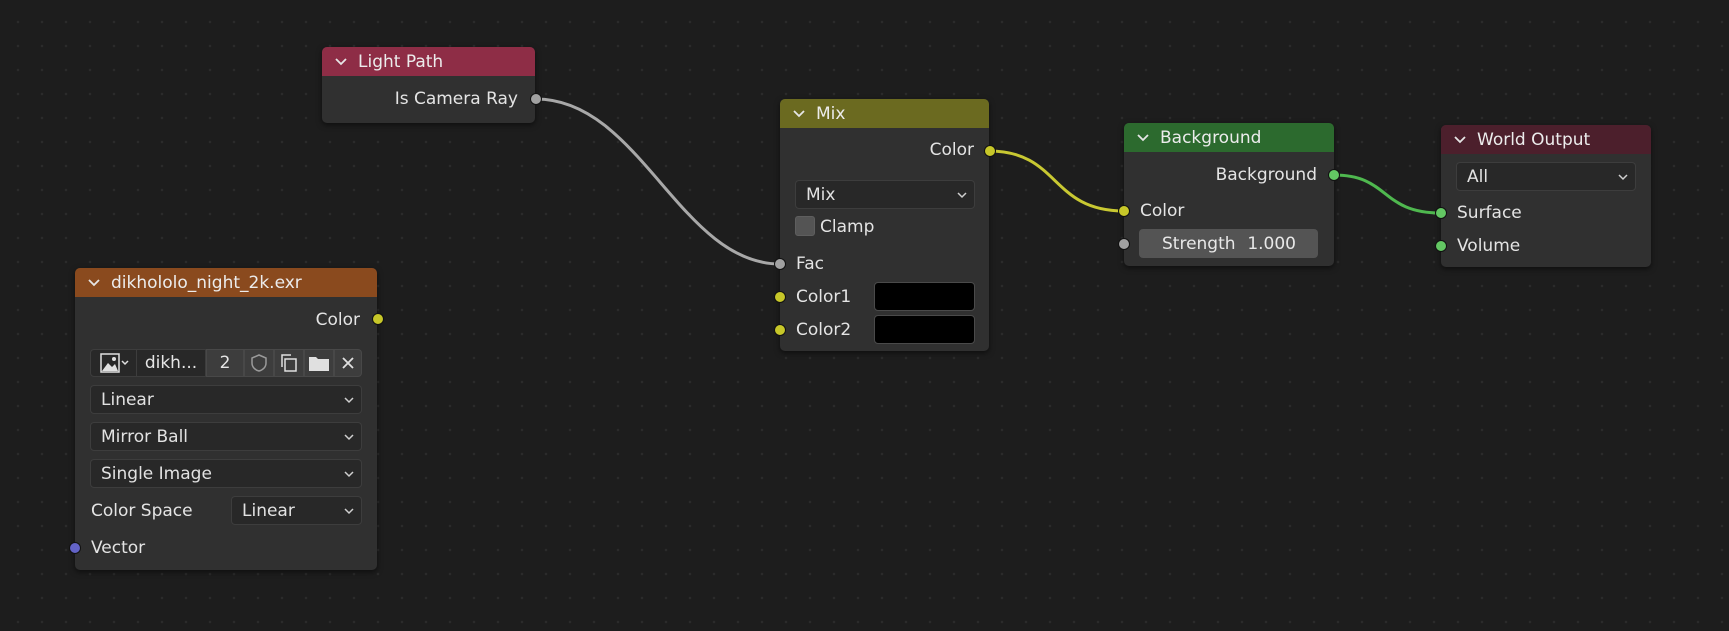  Describe the element at coordinates (1056, 181) in the screenshot. I see `link-mix-color-to-background-color` at that location.